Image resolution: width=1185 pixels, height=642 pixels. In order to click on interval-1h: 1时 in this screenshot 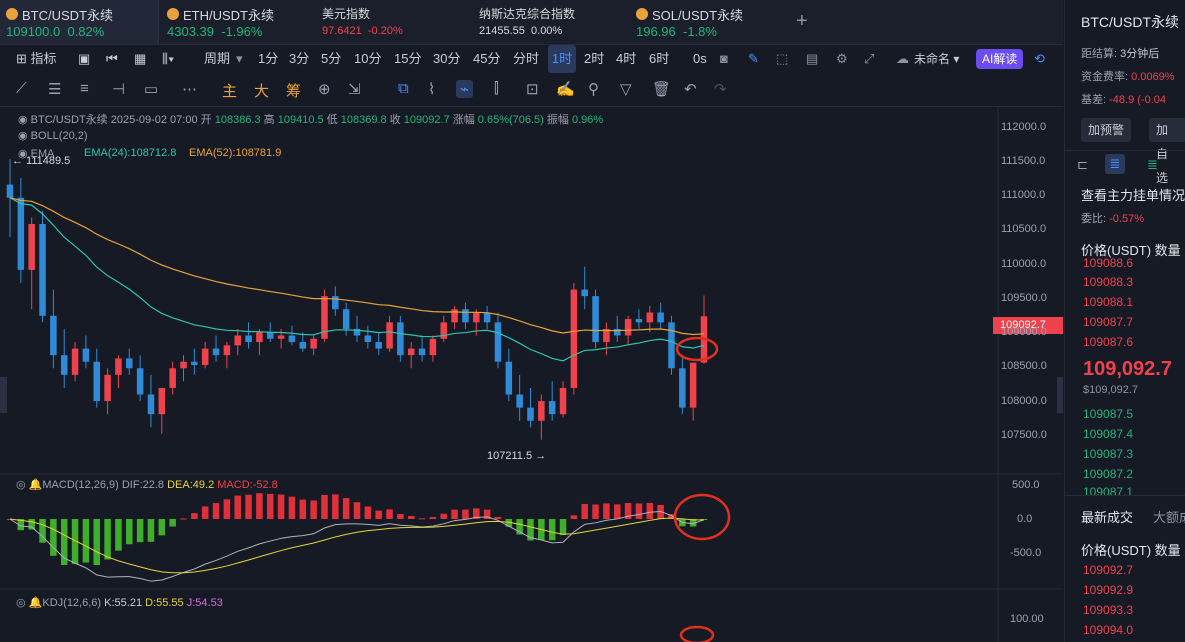, I will do `click(562, 59)`.